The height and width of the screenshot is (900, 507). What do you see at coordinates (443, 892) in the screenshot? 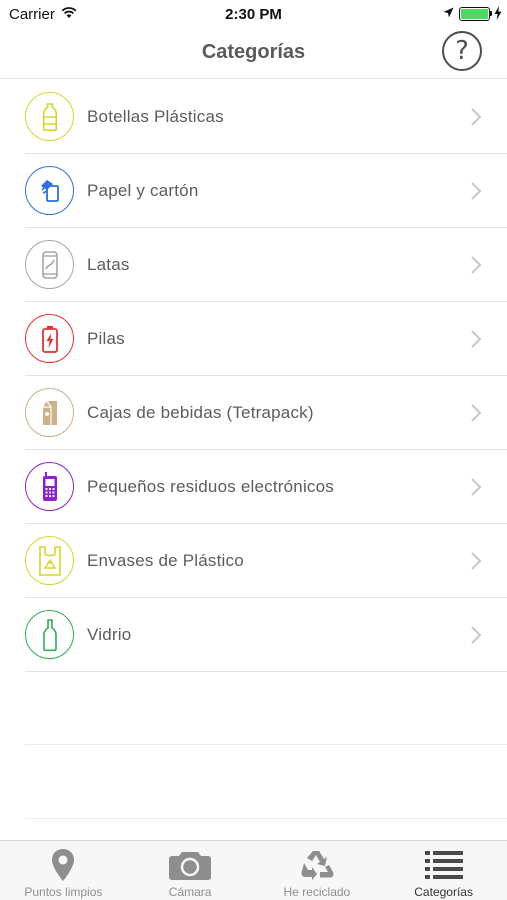
I see `tab-label: Categorías` at bounding box center [443, 892].